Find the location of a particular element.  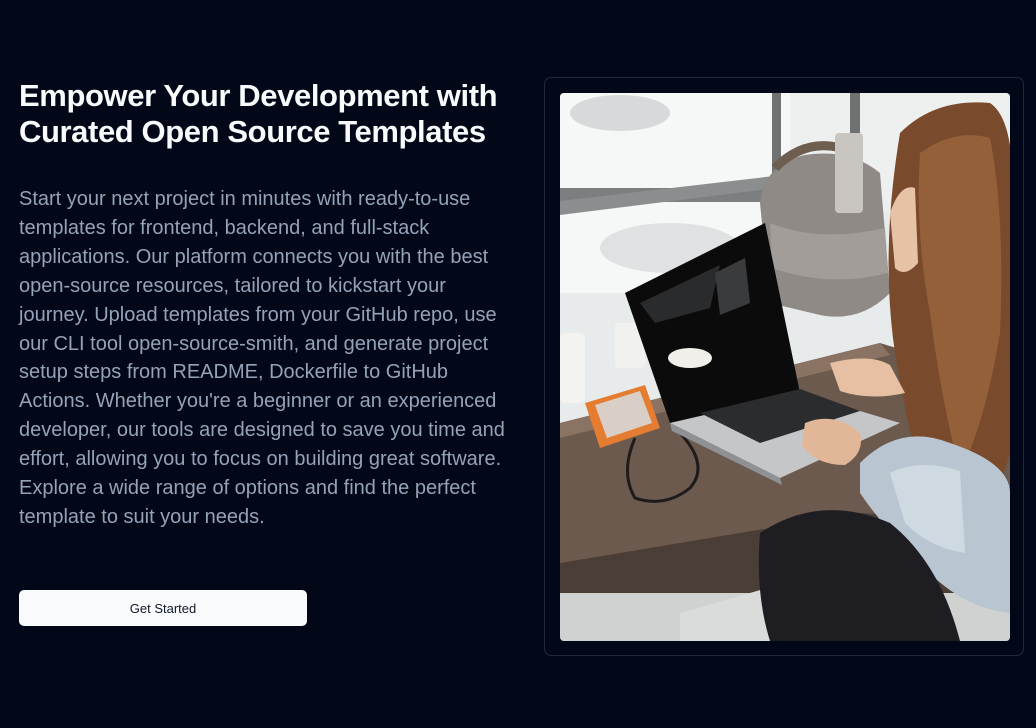

get-started-button: Get Started is located at coordinates (163, 608).